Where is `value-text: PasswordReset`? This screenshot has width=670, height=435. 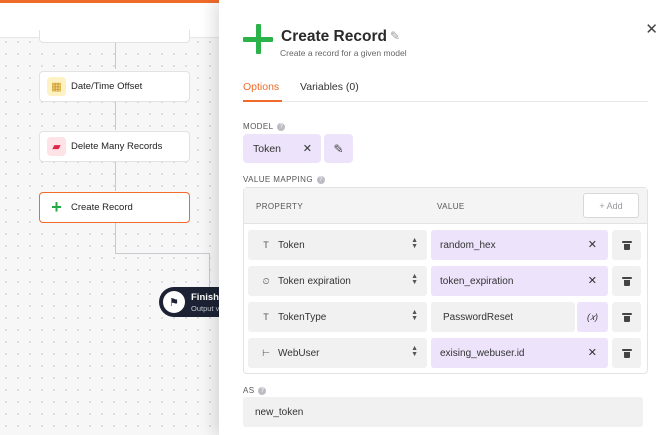 value-text: PasswordReset is located at coordinates (478, 317).